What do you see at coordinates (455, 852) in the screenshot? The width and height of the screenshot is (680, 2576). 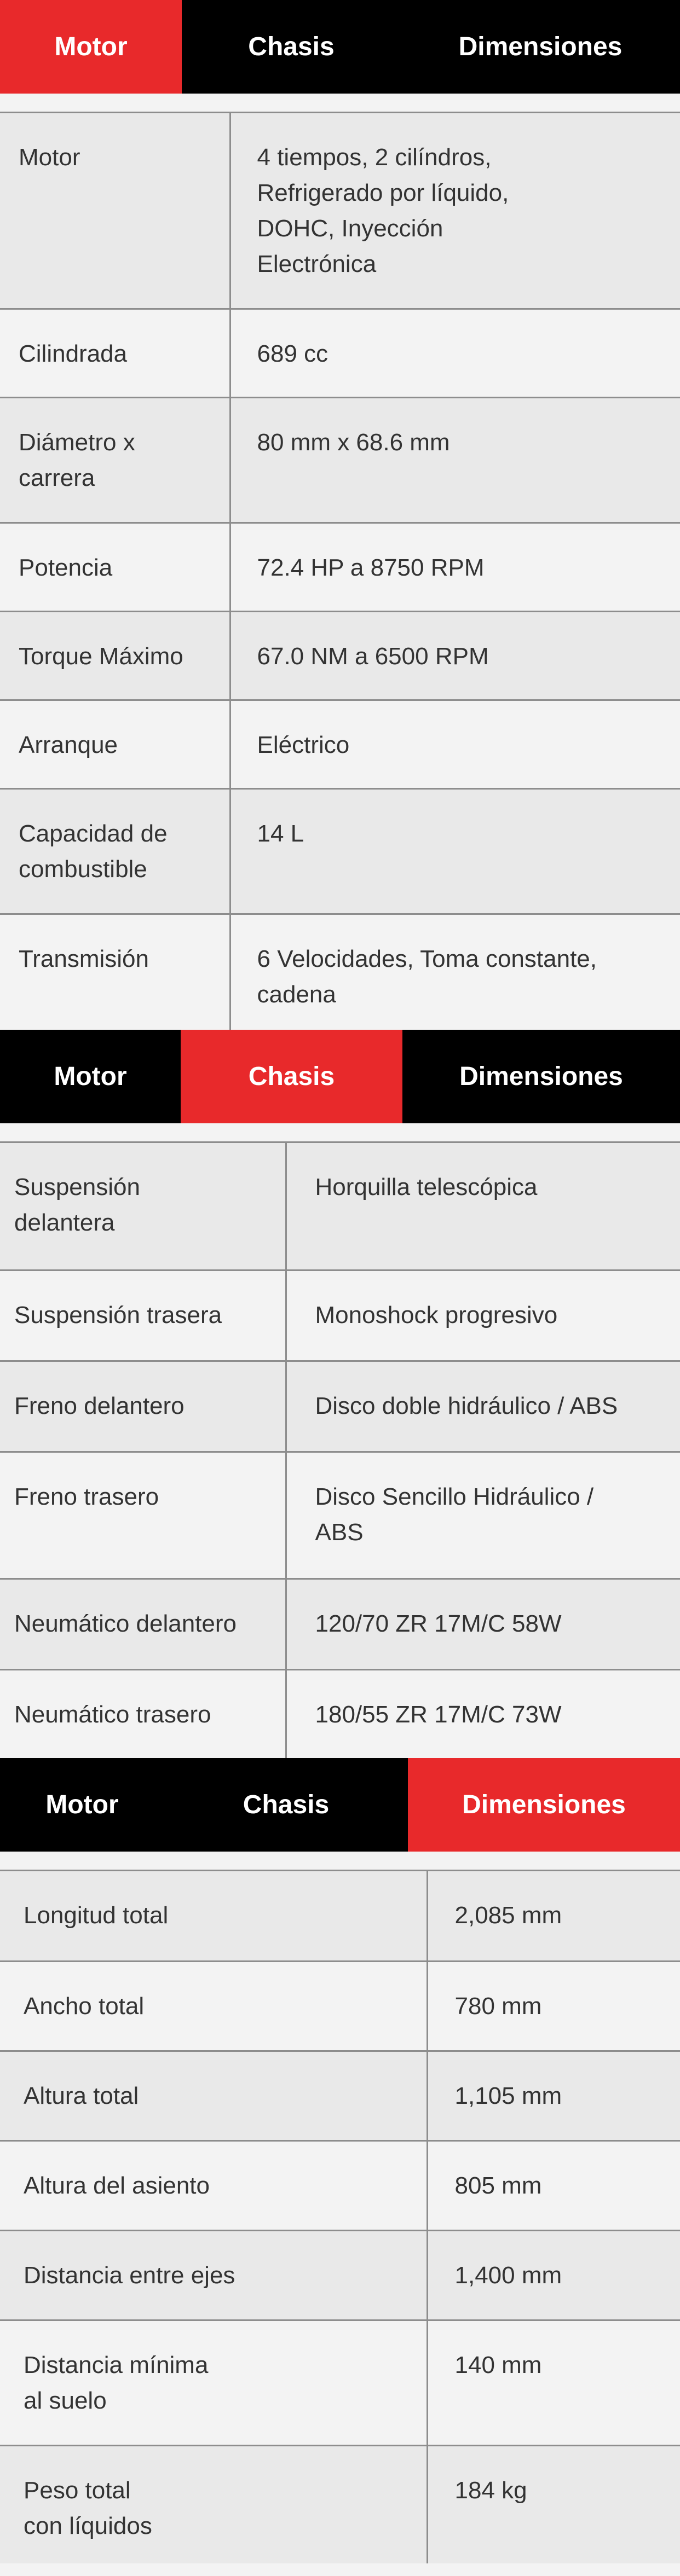 I see `spec-value-cell: 14 L` at bounding box center [455, 852].